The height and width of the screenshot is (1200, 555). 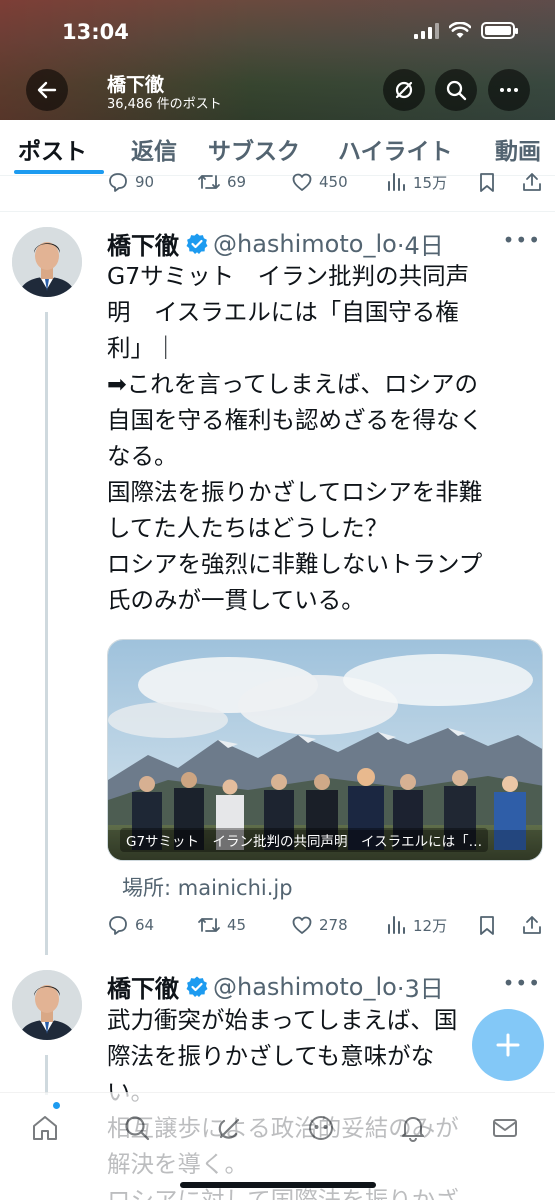 What do you see at coordinates (420, 243) in the screenshot?
I see `post-time: ·4日` at bounding box center [420, 243].